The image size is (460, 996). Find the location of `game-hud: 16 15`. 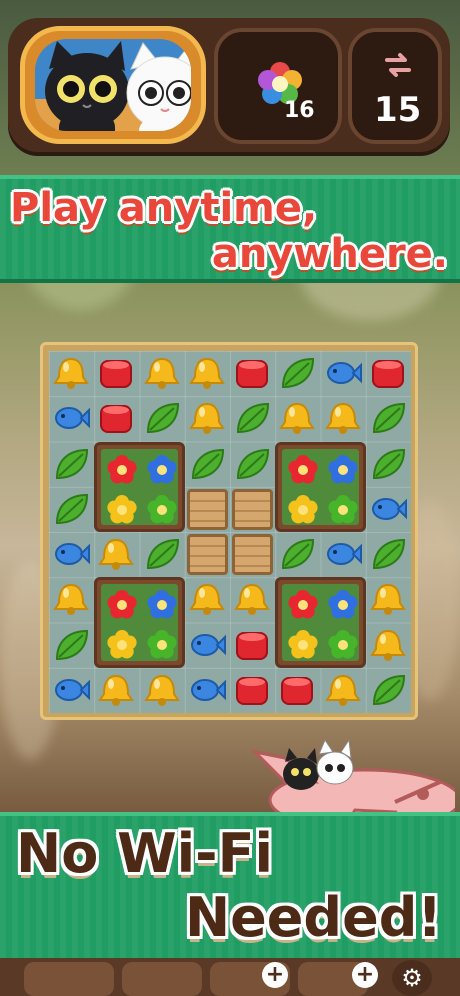

game-hud: 16 15 is located at coordinates (229, 85).